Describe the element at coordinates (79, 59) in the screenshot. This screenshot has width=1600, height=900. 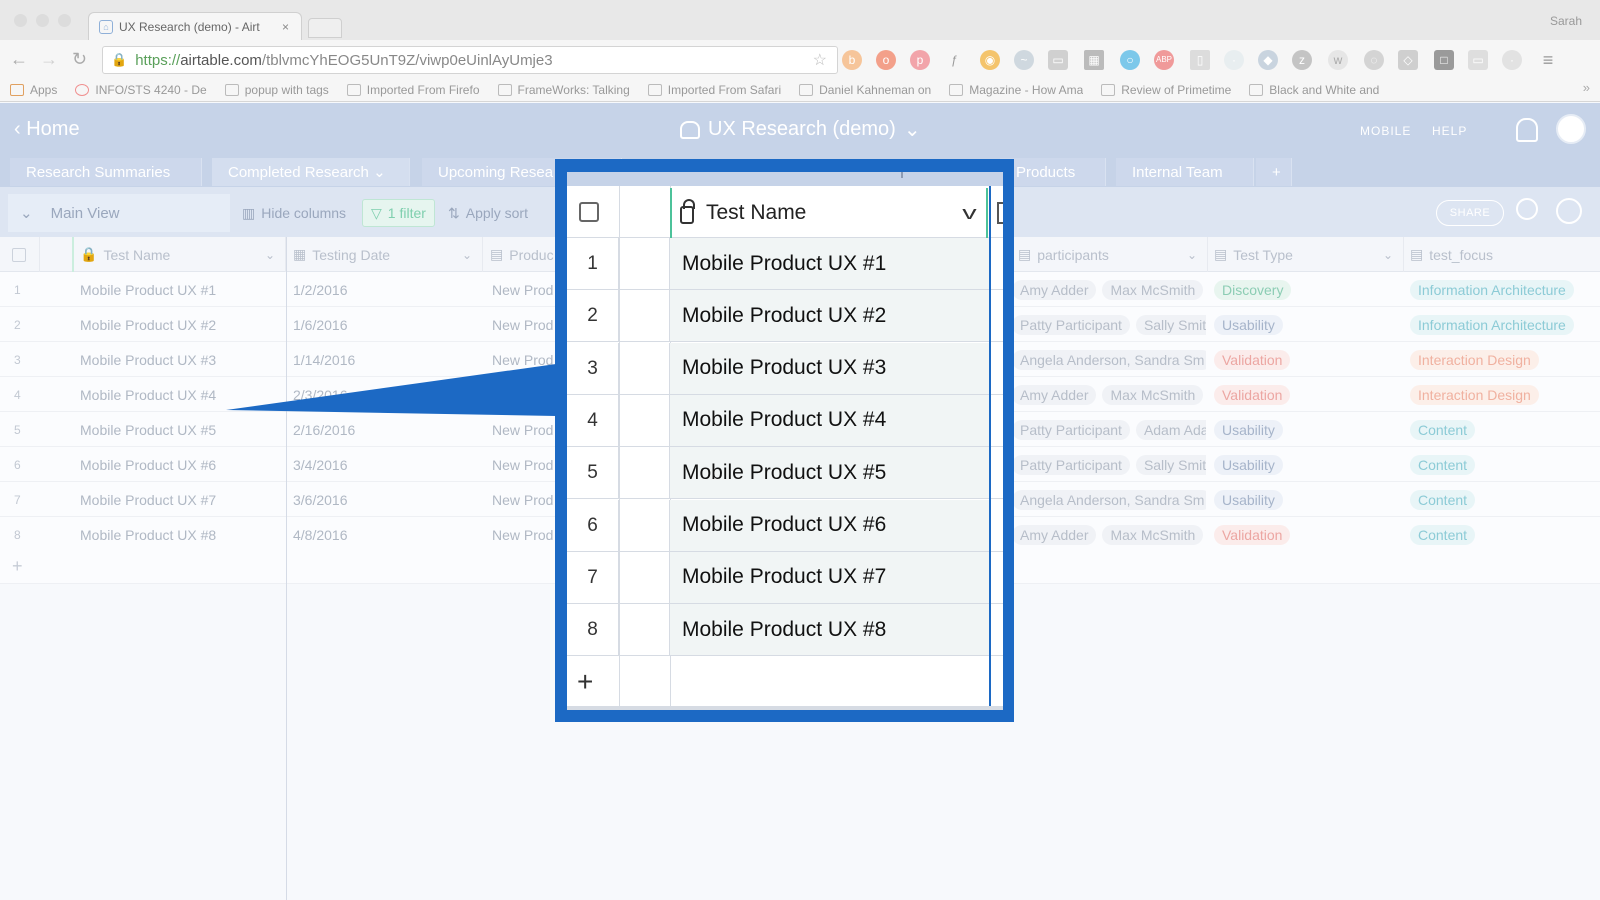
I see `reload-icon: ↻` at that location.